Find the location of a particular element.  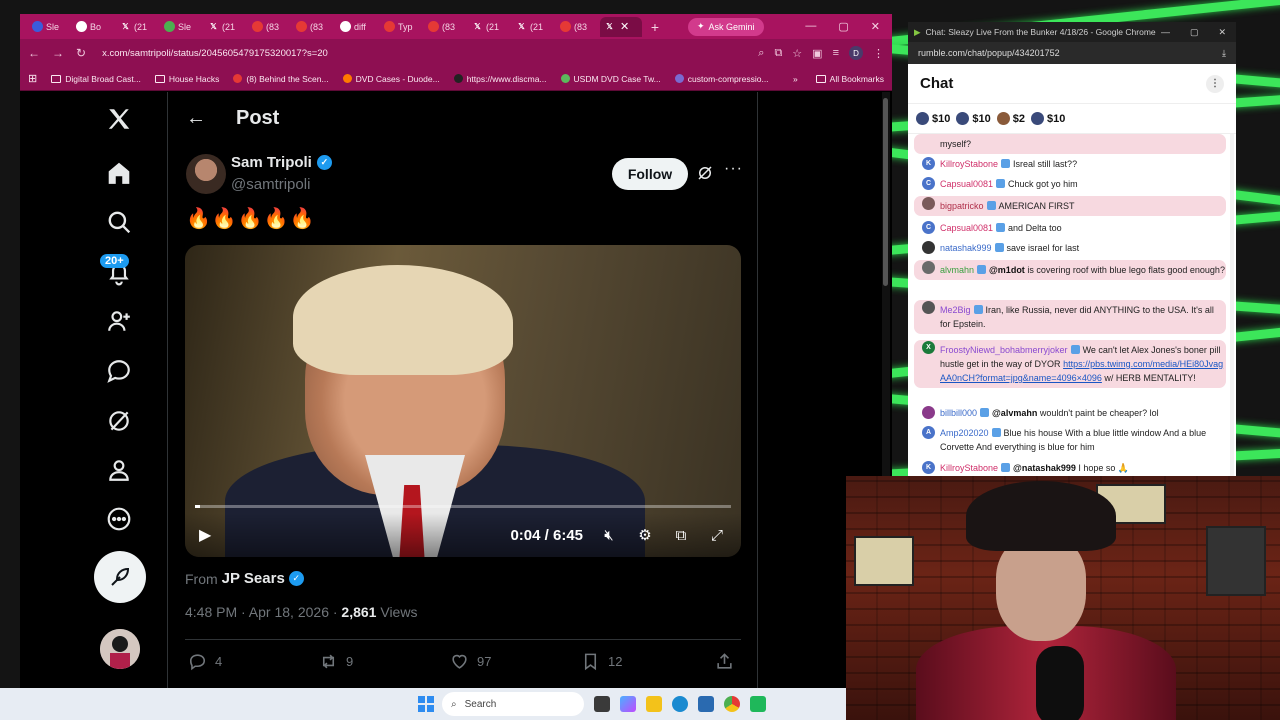

download-icon: ⤓ is located at coordinates (1224, 53).